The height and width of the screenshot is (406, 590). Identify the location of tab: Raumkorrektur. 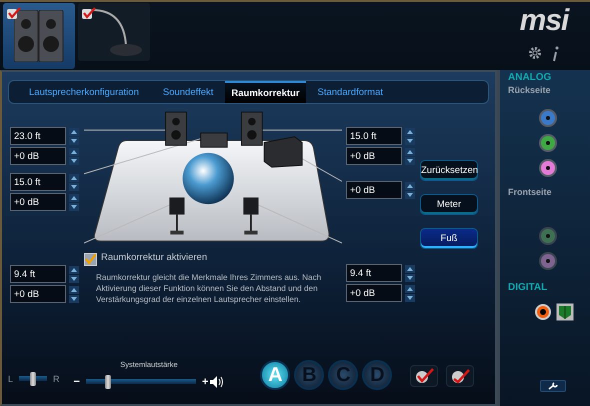
(265, 92).